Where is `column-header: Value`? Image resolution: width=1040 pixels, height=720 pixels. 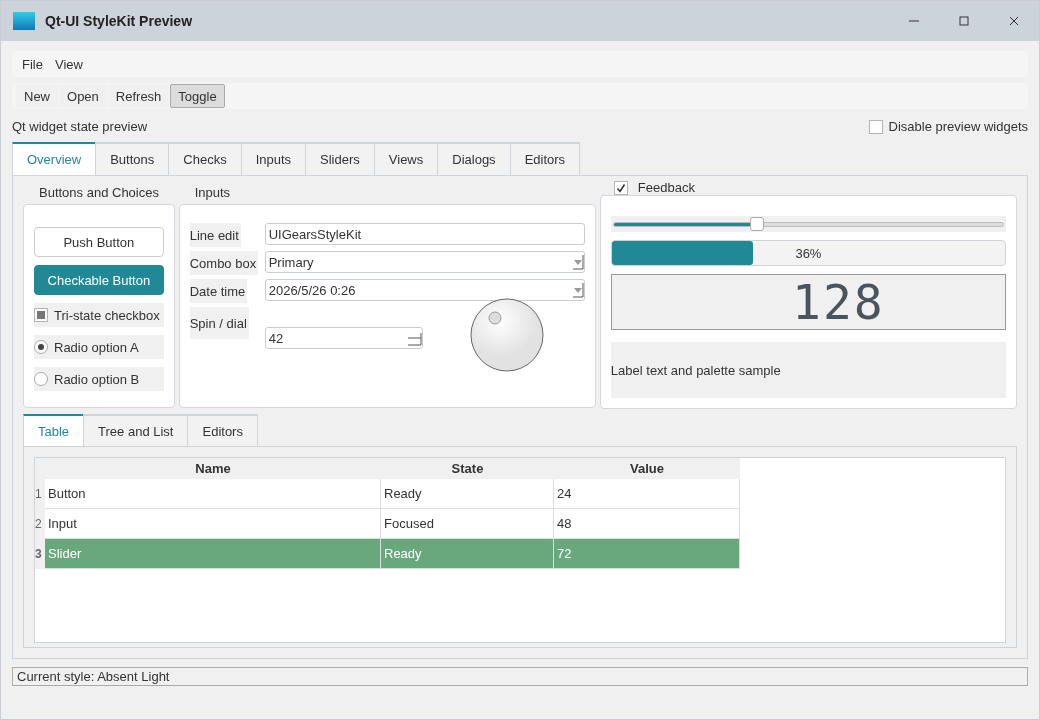
column-header: Value is located at coordinates (647, 468).